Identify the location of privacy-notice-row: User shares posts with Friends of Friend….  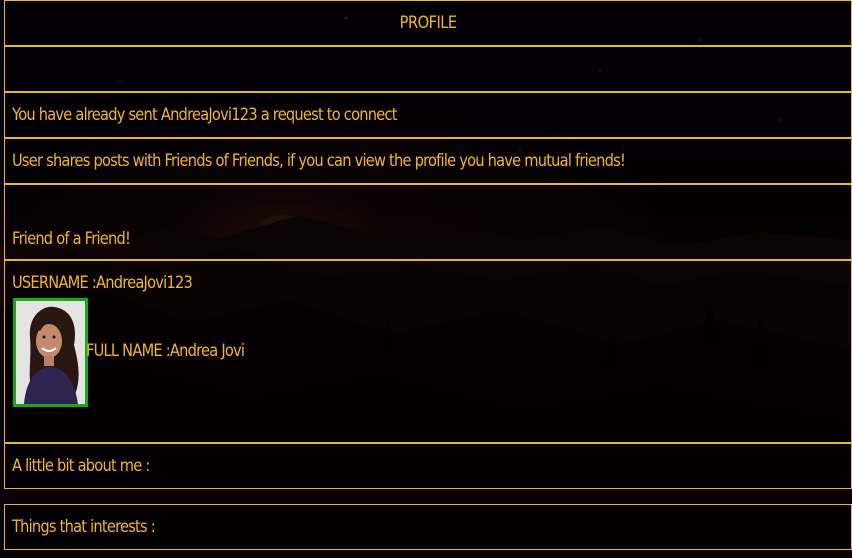
(428, 161).